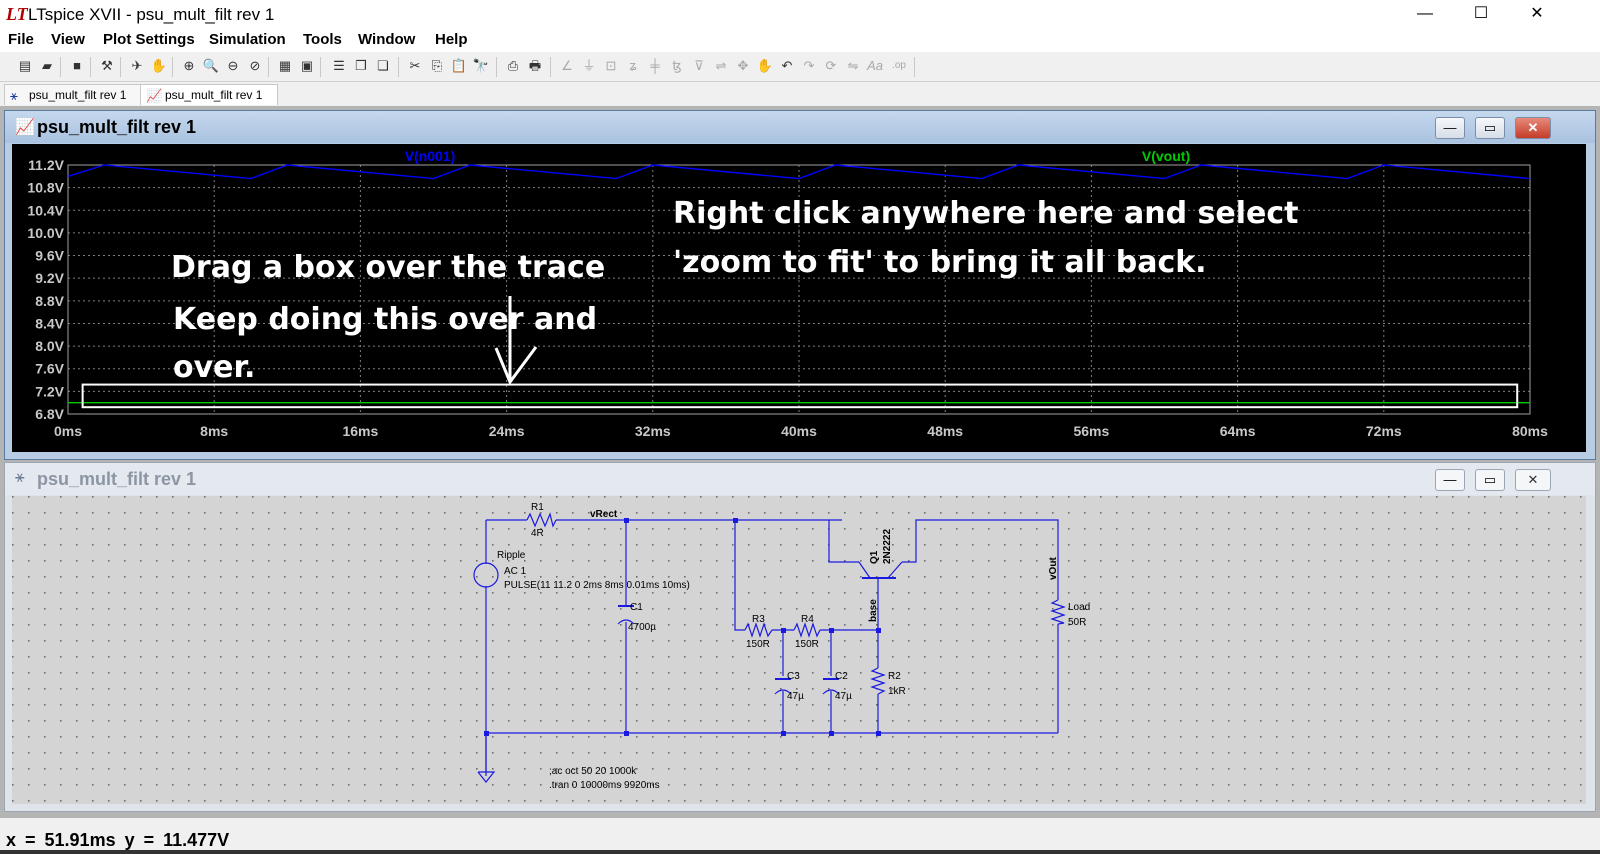 This screenshot has width=1600, height=854. Describe the element at coordinates (430, 156) in the screenshot. I see `legend-v-n001: V(n001)` at that location.